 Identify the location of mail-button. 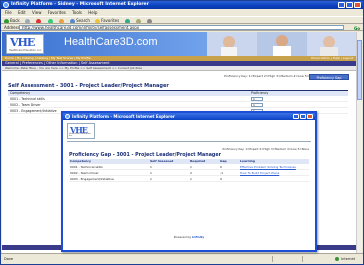
(138, 20).